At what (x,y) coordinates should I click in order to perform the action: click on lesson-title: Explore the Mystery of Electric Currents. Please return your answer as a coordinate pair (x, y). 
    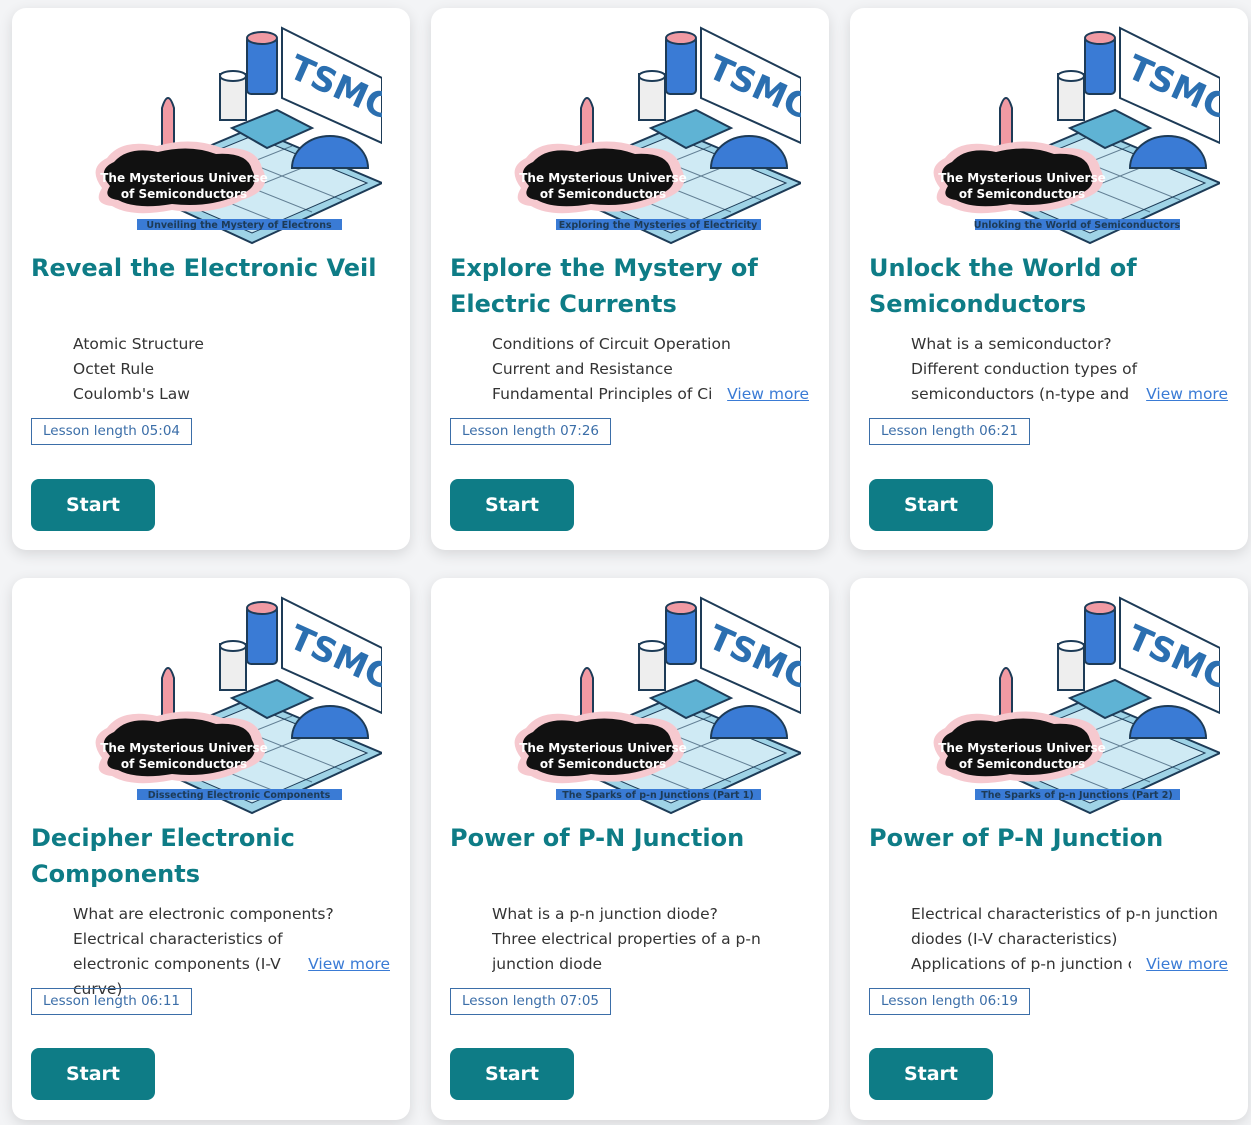
    Looking at the image, I should click on (604, 286).